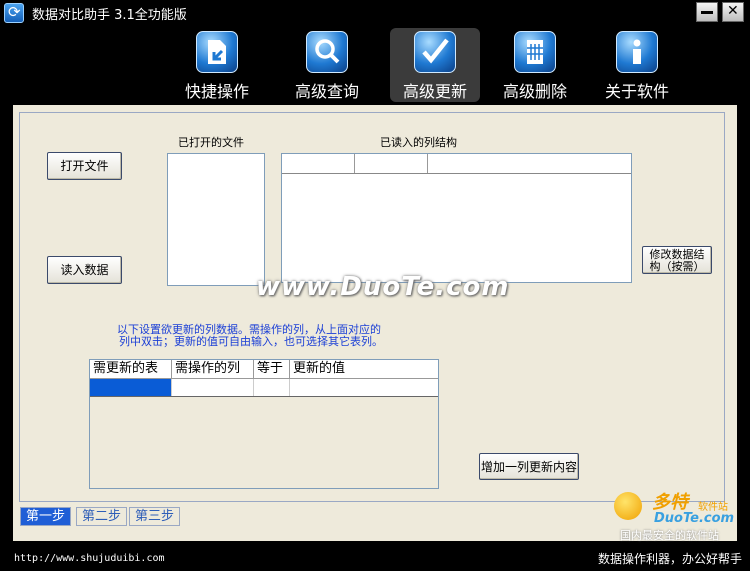  I want to click on nav-label: 高级更新, so click(434, 91).